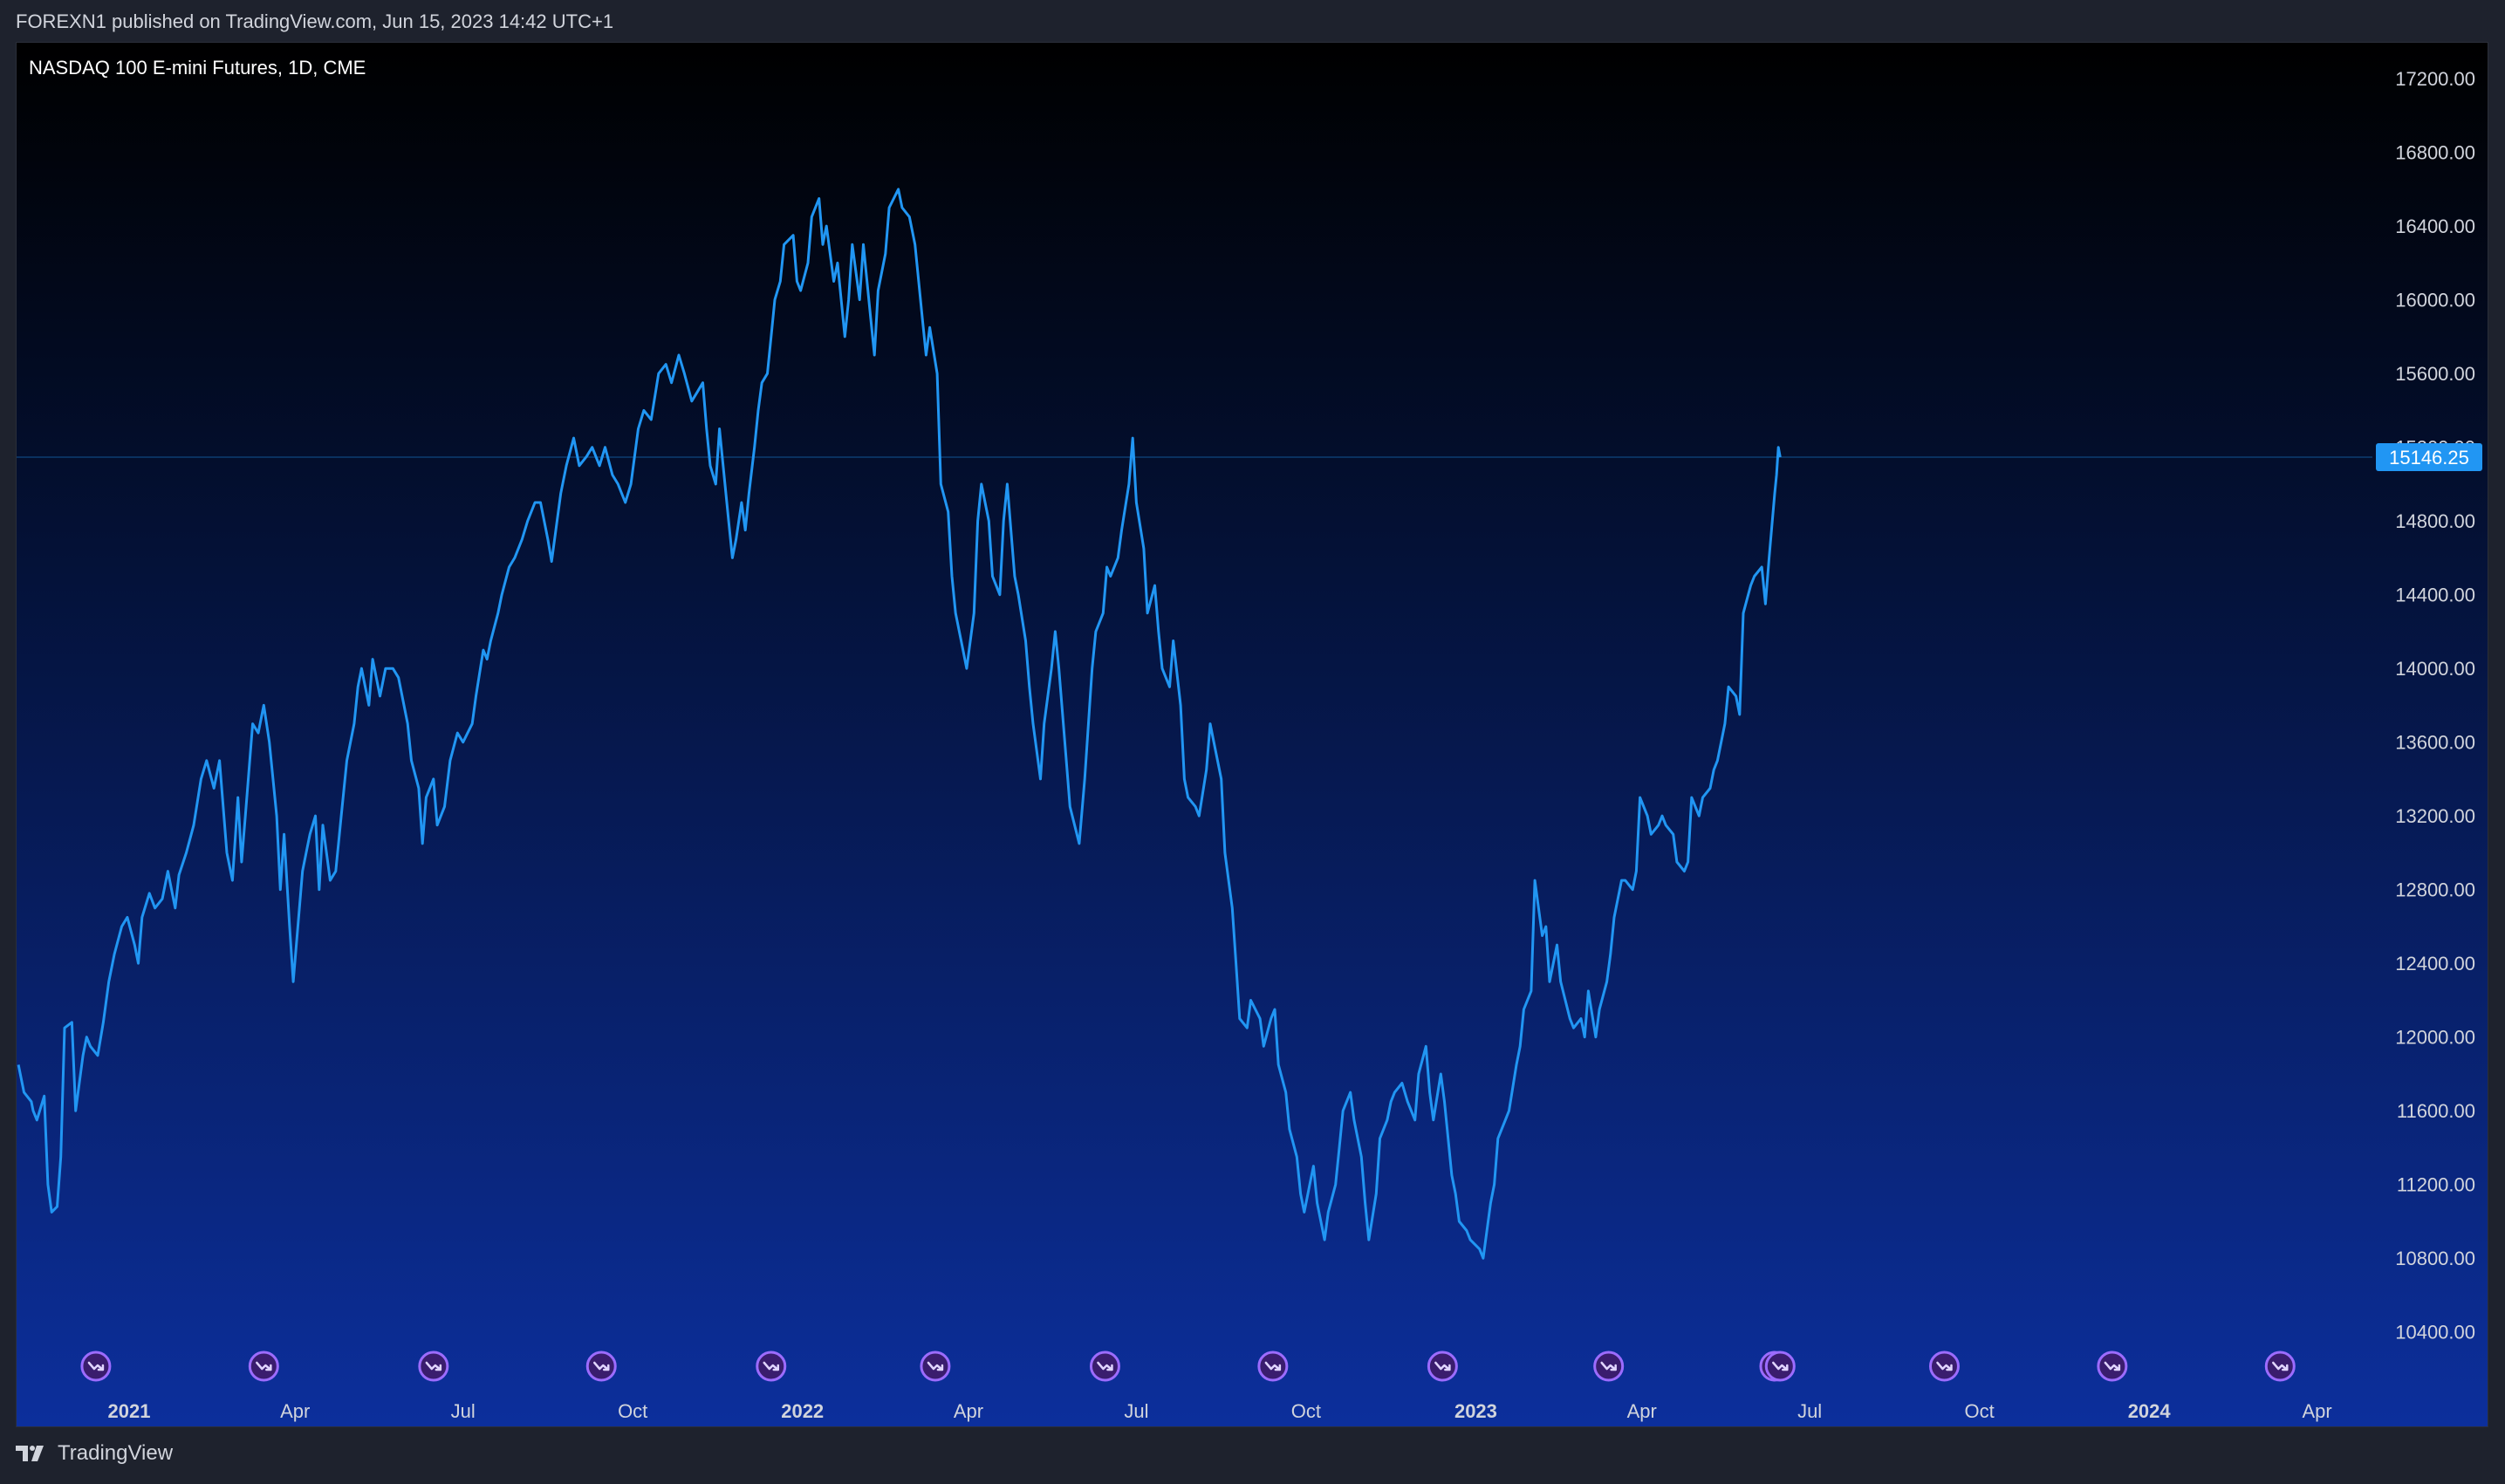  I want to click on y-tick-label: 16400.00, so click(2435, 226).